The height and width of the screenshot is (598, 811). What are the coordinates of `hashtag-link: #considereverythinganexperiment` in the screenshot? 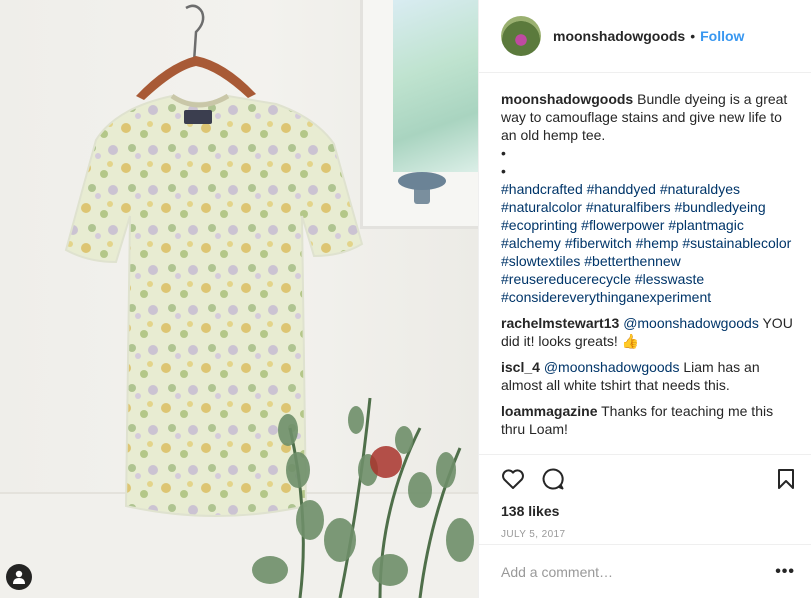 It's located at (606, 297).